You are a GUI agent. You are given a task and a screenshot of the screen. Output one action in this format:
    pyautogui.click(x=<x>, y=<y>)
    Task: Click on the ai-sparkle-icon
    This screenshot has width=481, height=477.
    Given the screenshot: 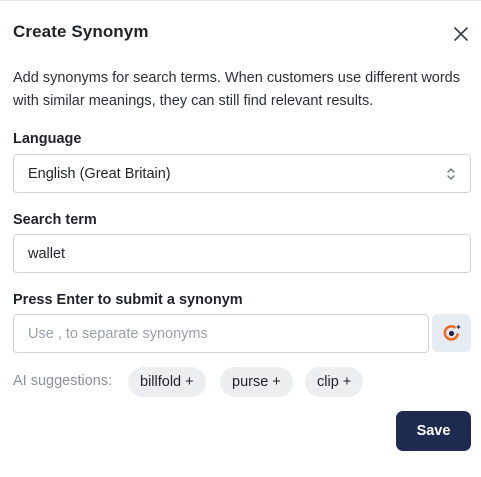 What is the action you would take?
    pyautogui.click(x=452, y=332)
    